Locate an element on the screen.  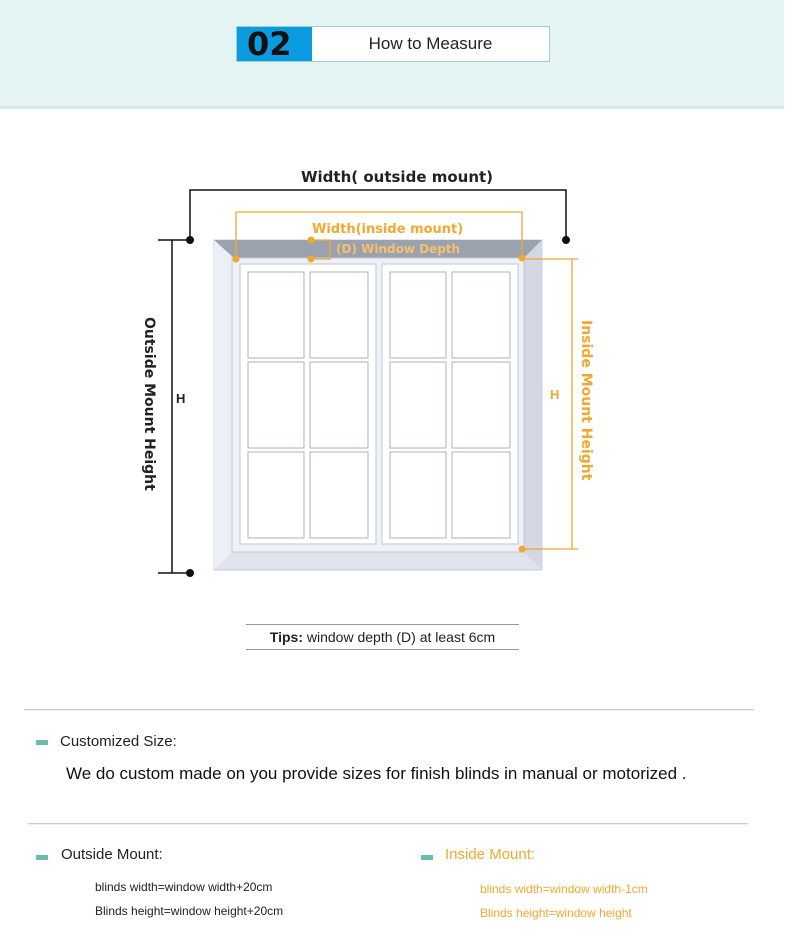
tips: Tips: window depth (D) at least 6cm is located at coordinates (382, 637).